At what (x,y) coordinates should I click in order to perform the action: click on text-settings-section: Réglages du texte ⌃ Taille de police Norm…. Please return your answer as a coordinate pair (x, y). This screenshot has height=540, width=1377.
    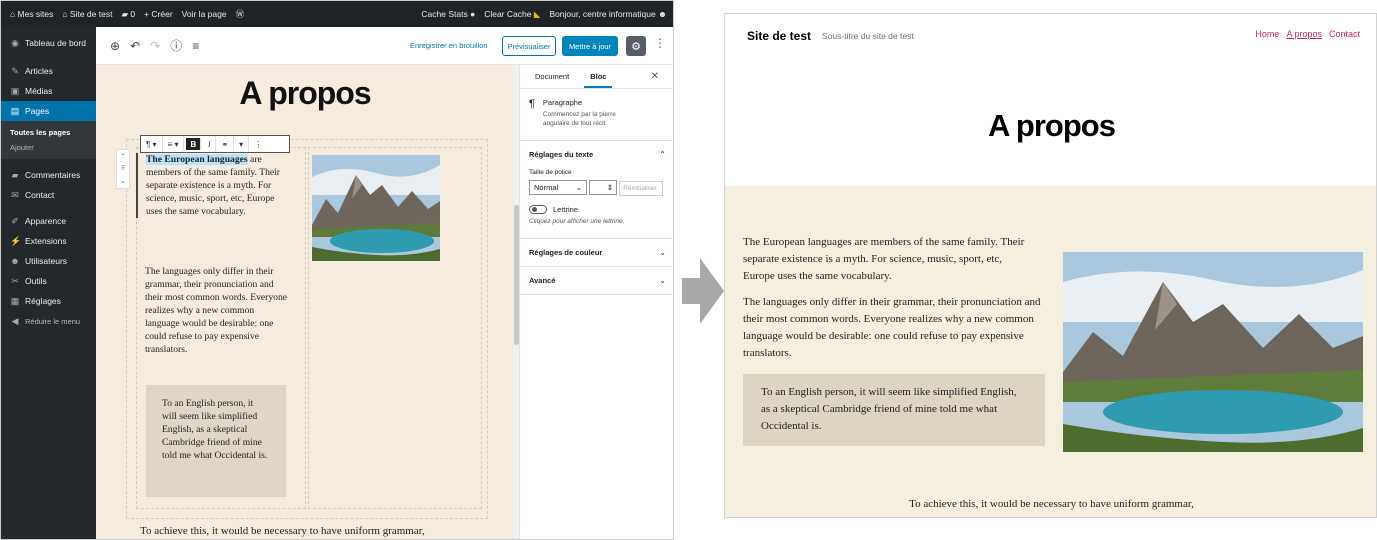
    Looking at the image, I should click on (596, 190).